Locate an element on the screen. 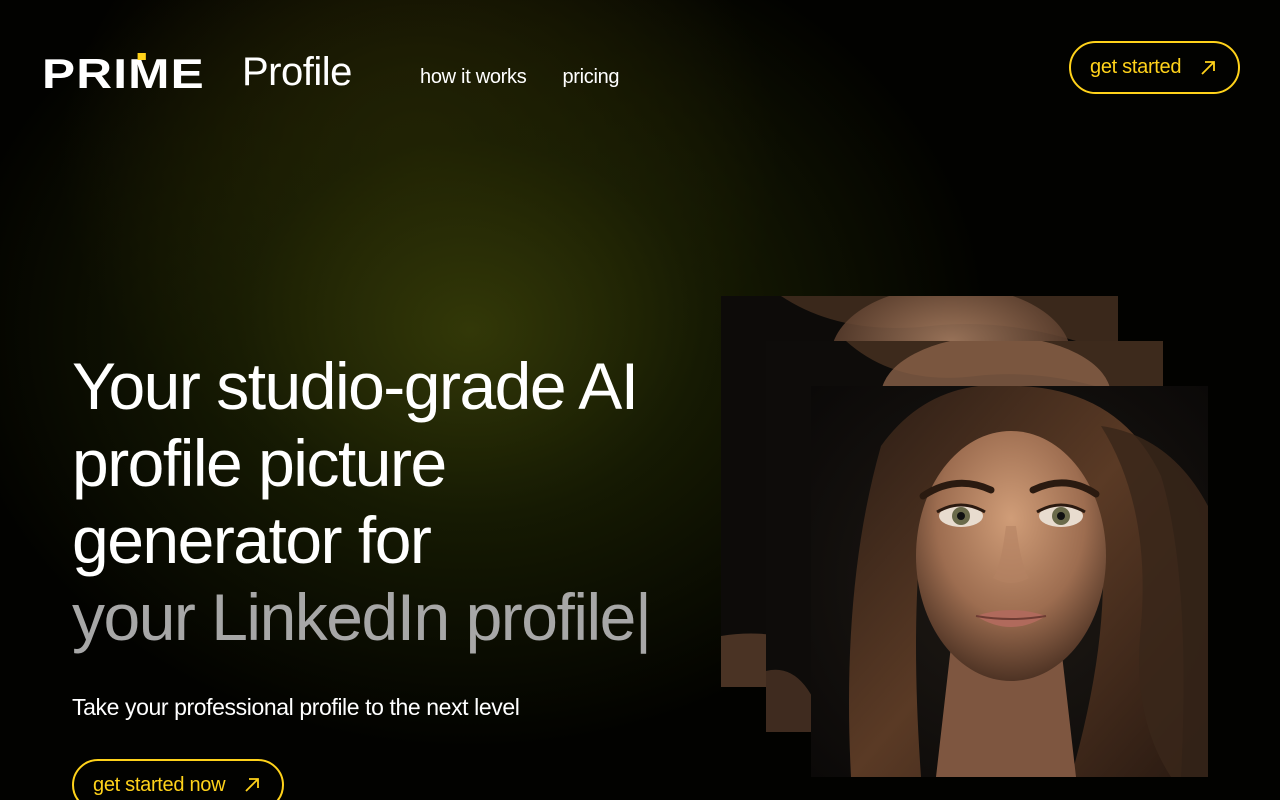  main-nav: how it works pricing is located at coordinates (520, 77).